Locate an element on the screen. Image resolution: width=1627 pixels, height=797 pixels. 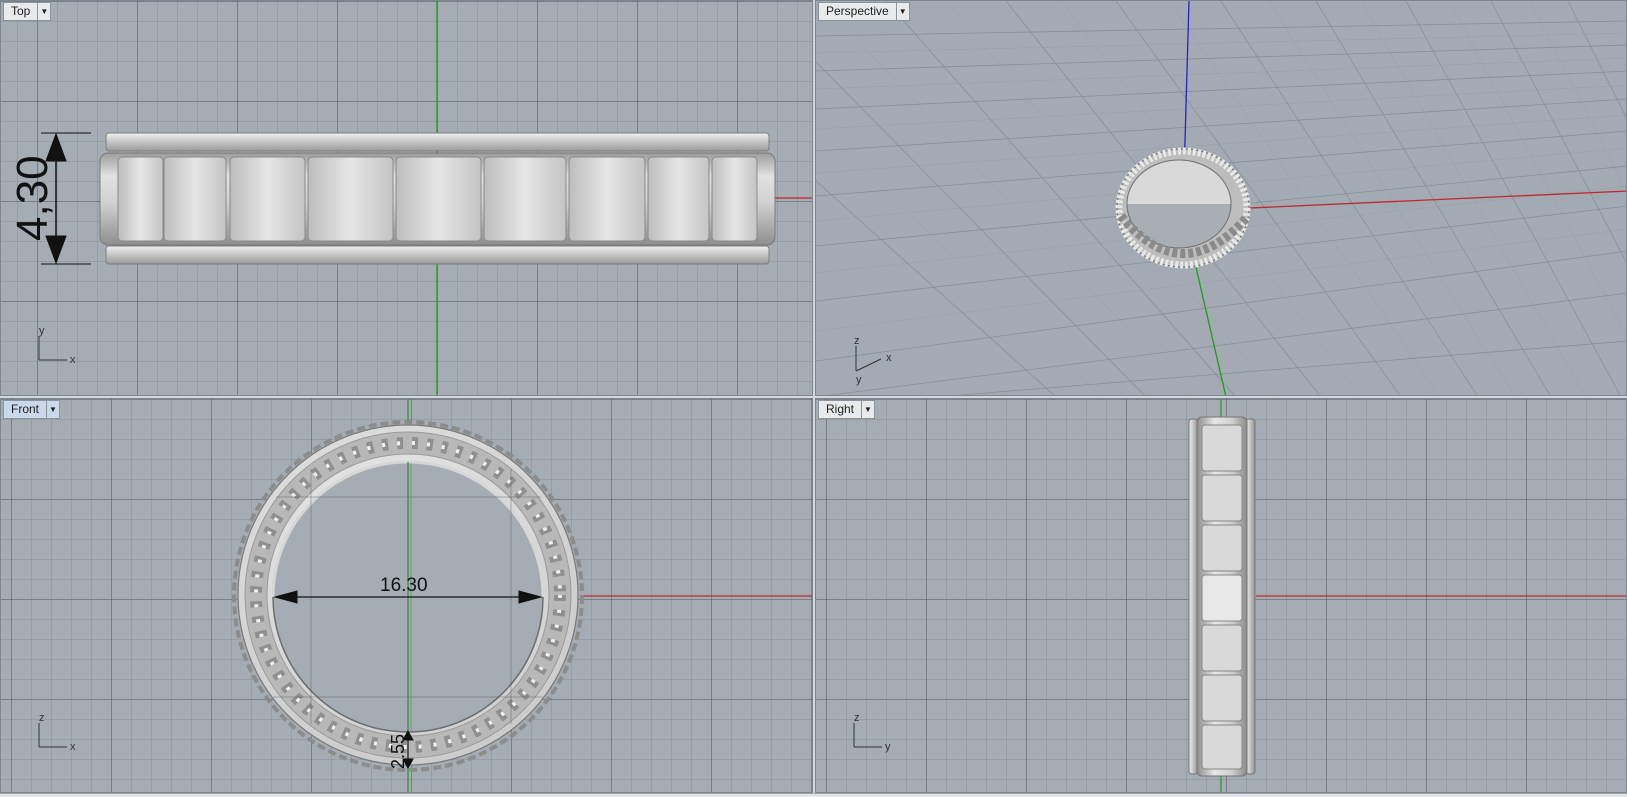
ring-rail-top is located at coordinates (437, 142).